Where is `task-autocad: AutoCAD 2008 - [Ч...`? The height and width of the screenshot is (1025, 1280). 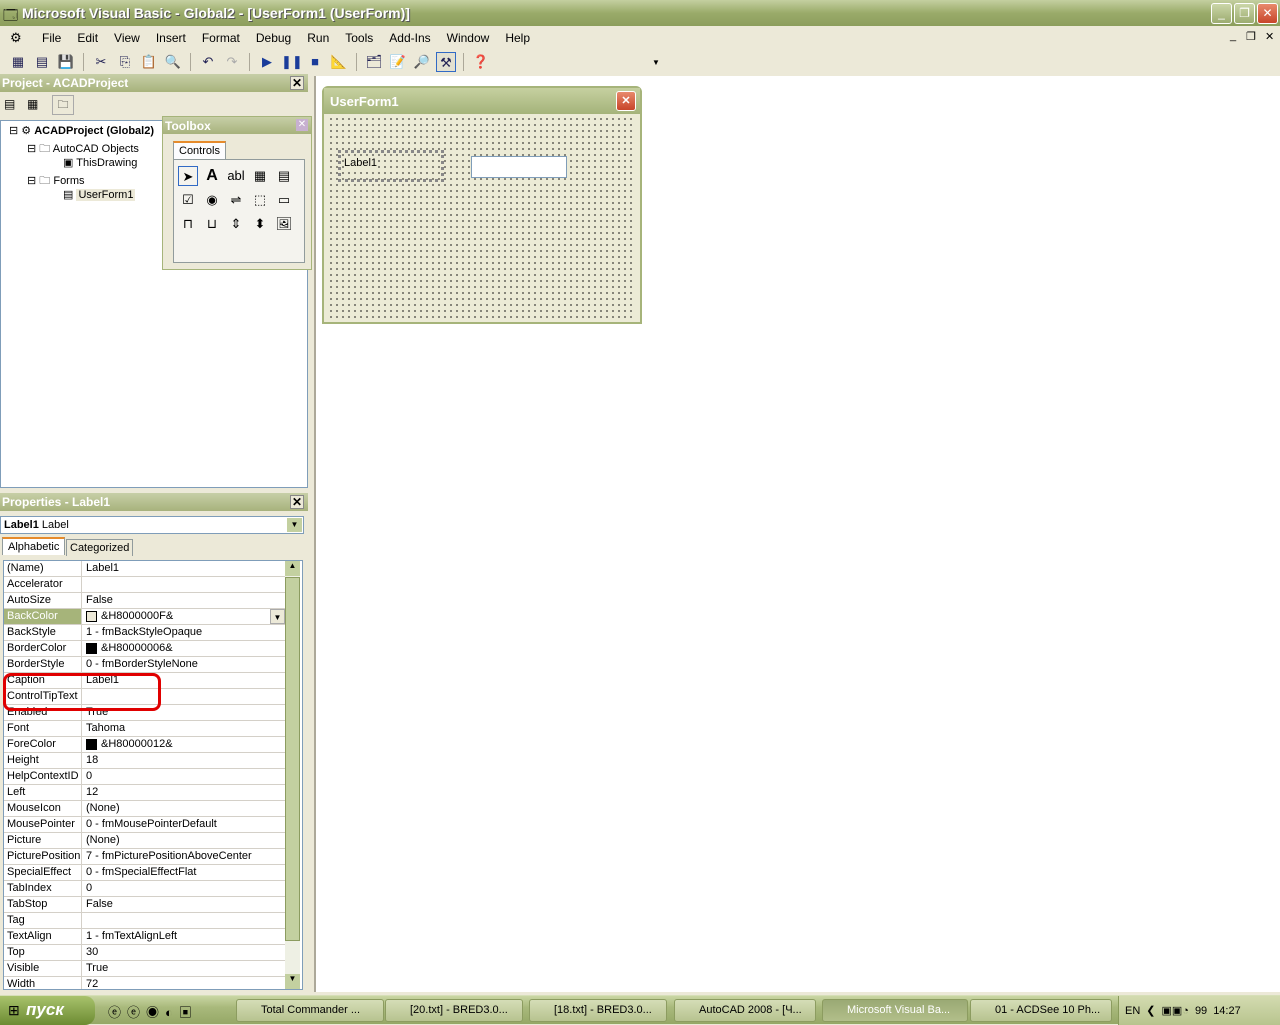
task-autocad: AutoCAD 2008 - [Ч... is located at coordinates (745, 1010).